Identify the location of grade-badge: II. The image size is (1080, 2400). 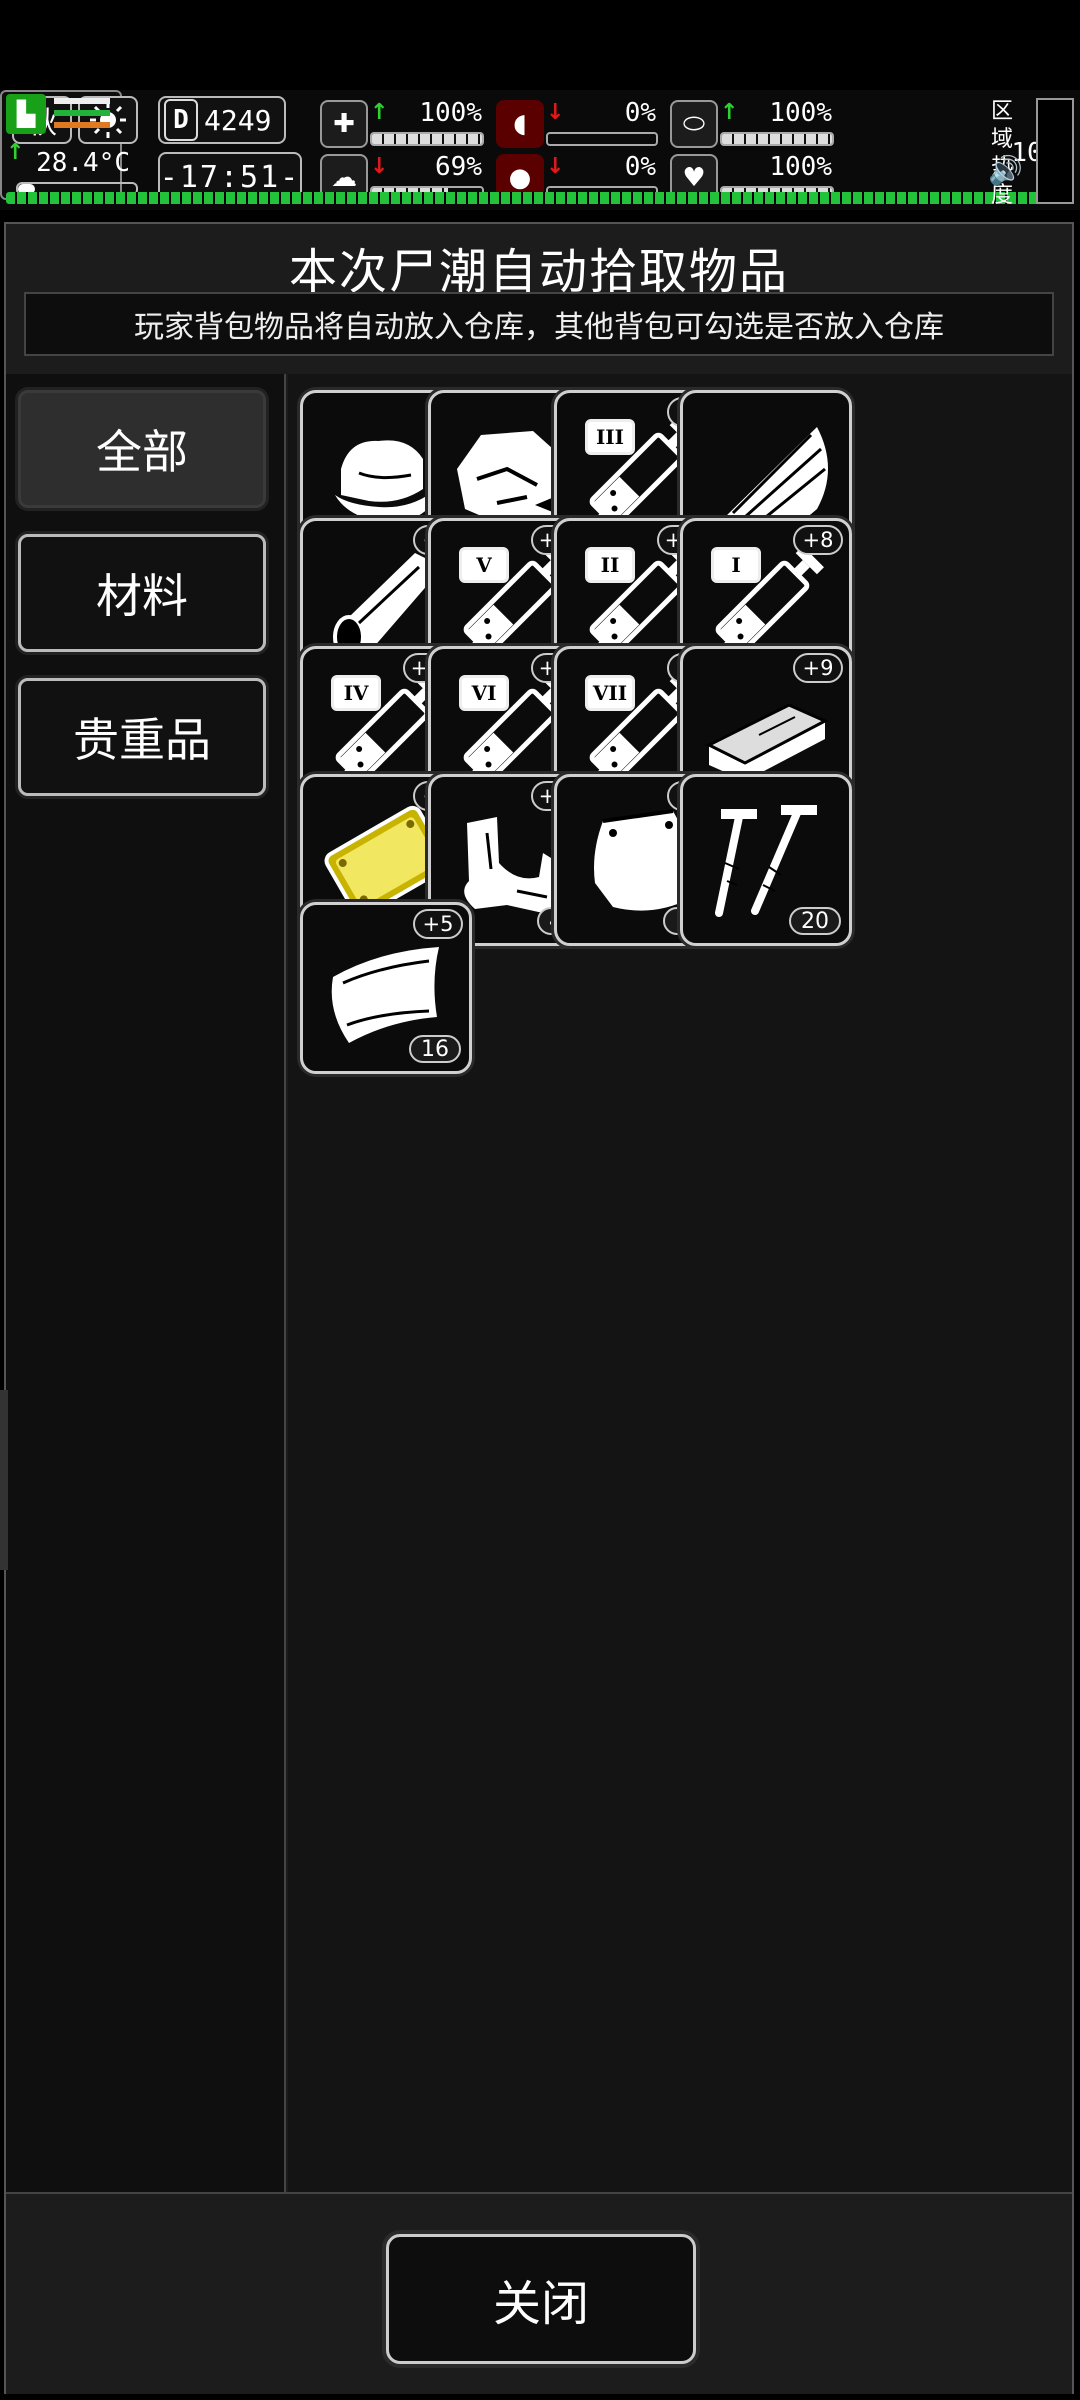
(610, 565).